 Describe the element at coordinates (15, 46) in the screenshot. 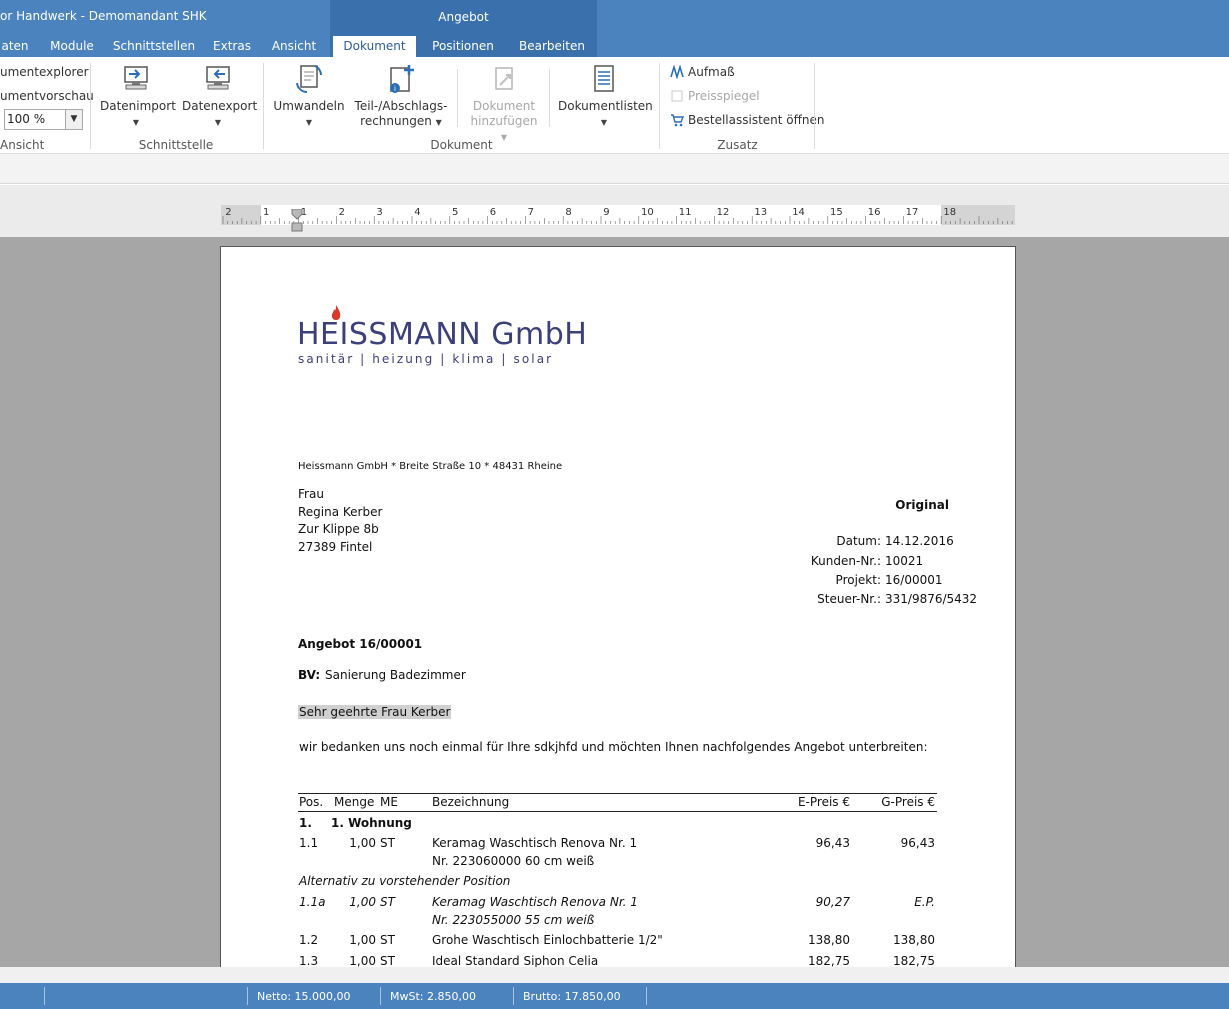

I see `tab-daten: aten` at that location.